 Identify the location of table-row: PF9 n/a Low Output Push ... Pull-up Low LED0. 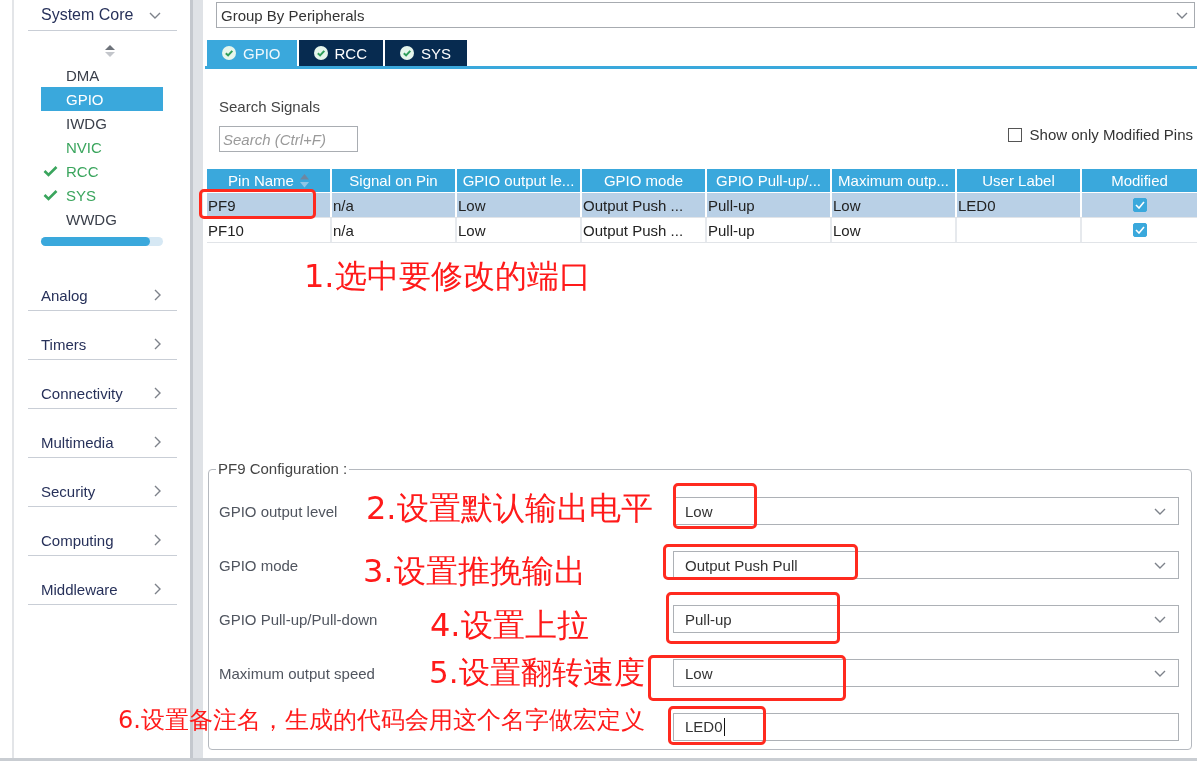
(702, 205).